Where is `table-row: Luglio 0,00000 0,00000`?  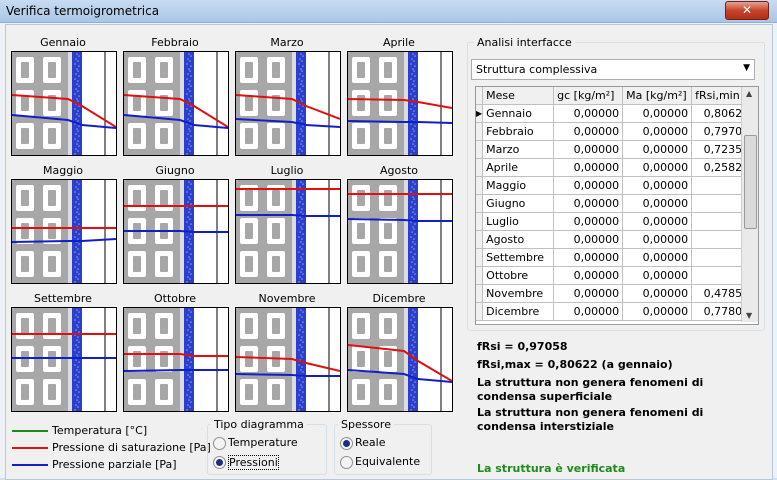
table-row: Luglio 0,00000 0,00000 is located at coordinates (615, 221).